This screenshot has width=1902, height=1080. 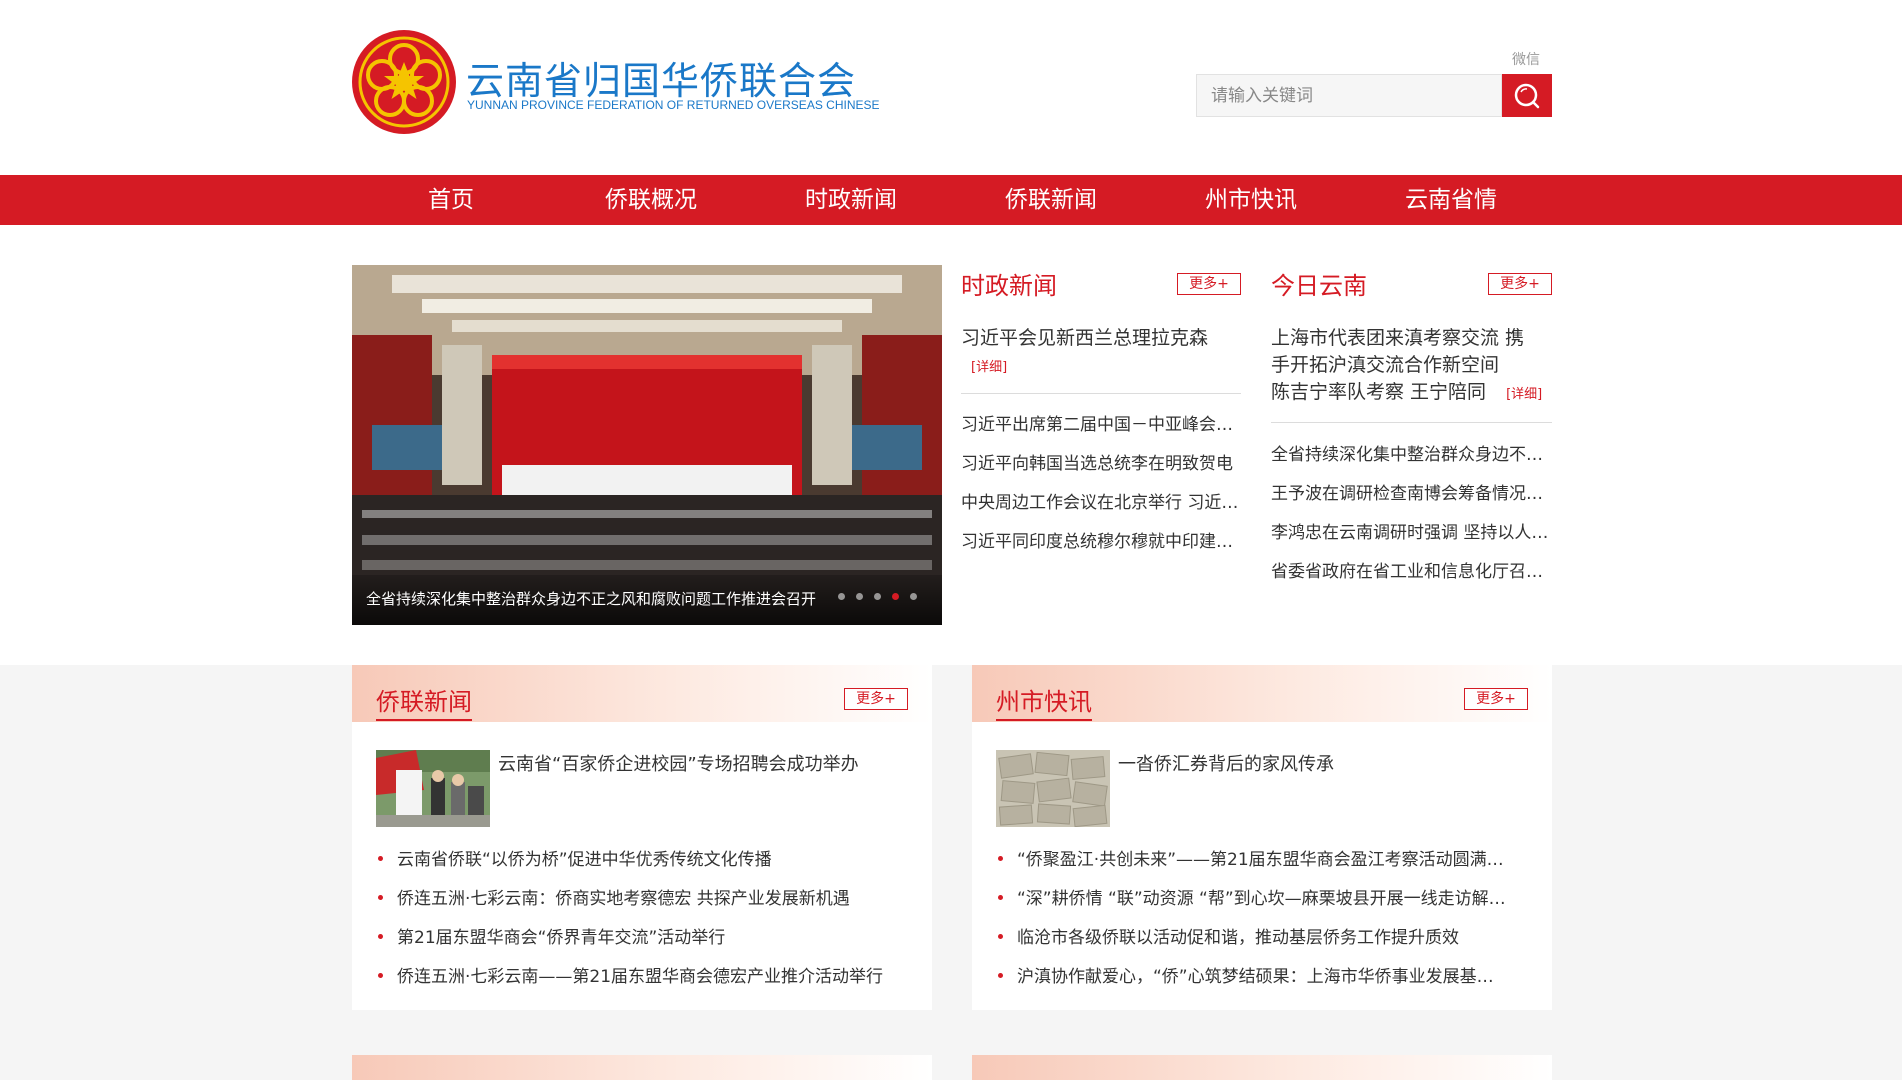 I want to click on next-panel-left, so click(x=642, y=1067).